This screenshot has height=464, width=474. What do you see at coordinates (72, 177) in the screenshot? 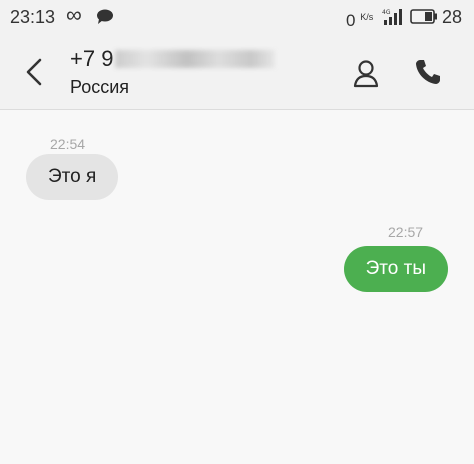
I see `incoming-message-bubble: Это я` at bounding box center [72, 177].